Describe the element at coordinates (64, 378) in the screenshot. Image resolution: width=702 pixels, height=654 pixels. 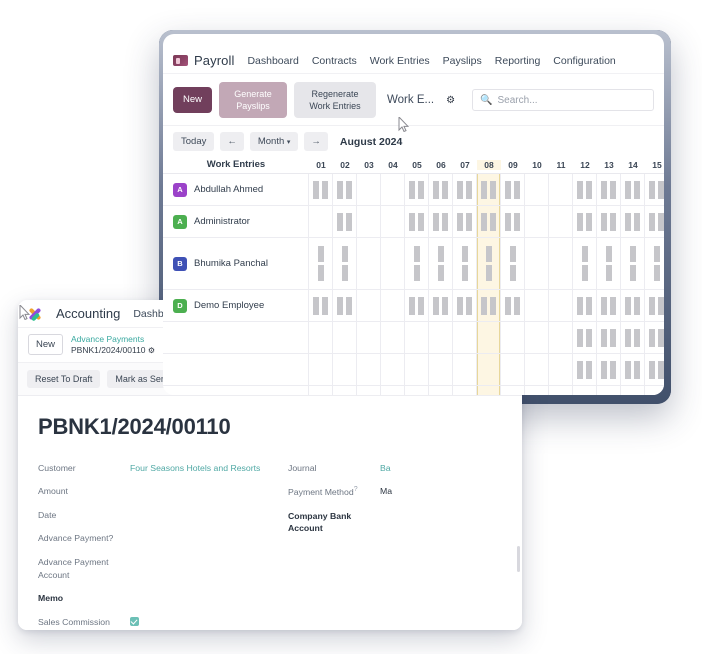
I see `reset-to-draft-button: Reset To Draft` at that location.